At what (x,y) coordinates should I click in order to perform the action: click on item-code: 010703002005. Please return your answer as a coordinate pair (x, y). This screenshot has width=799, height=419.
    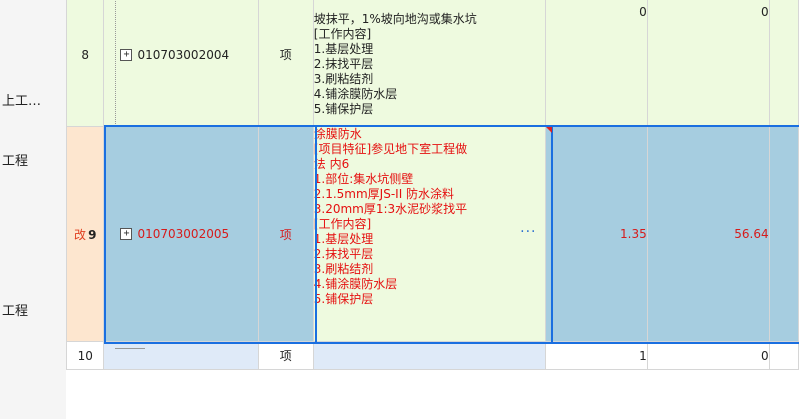
    Looking at the image, I should click on (183, 234).